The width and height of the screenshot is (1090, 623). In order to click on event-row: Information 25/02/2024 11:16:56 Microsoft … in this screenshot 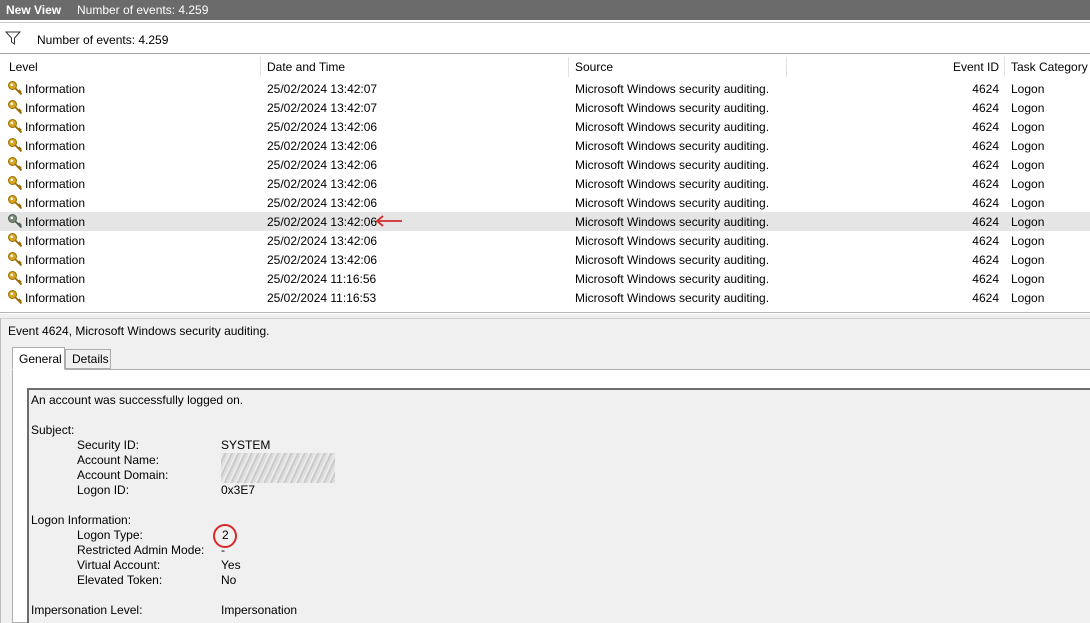, I will do `click(545, 278)`.